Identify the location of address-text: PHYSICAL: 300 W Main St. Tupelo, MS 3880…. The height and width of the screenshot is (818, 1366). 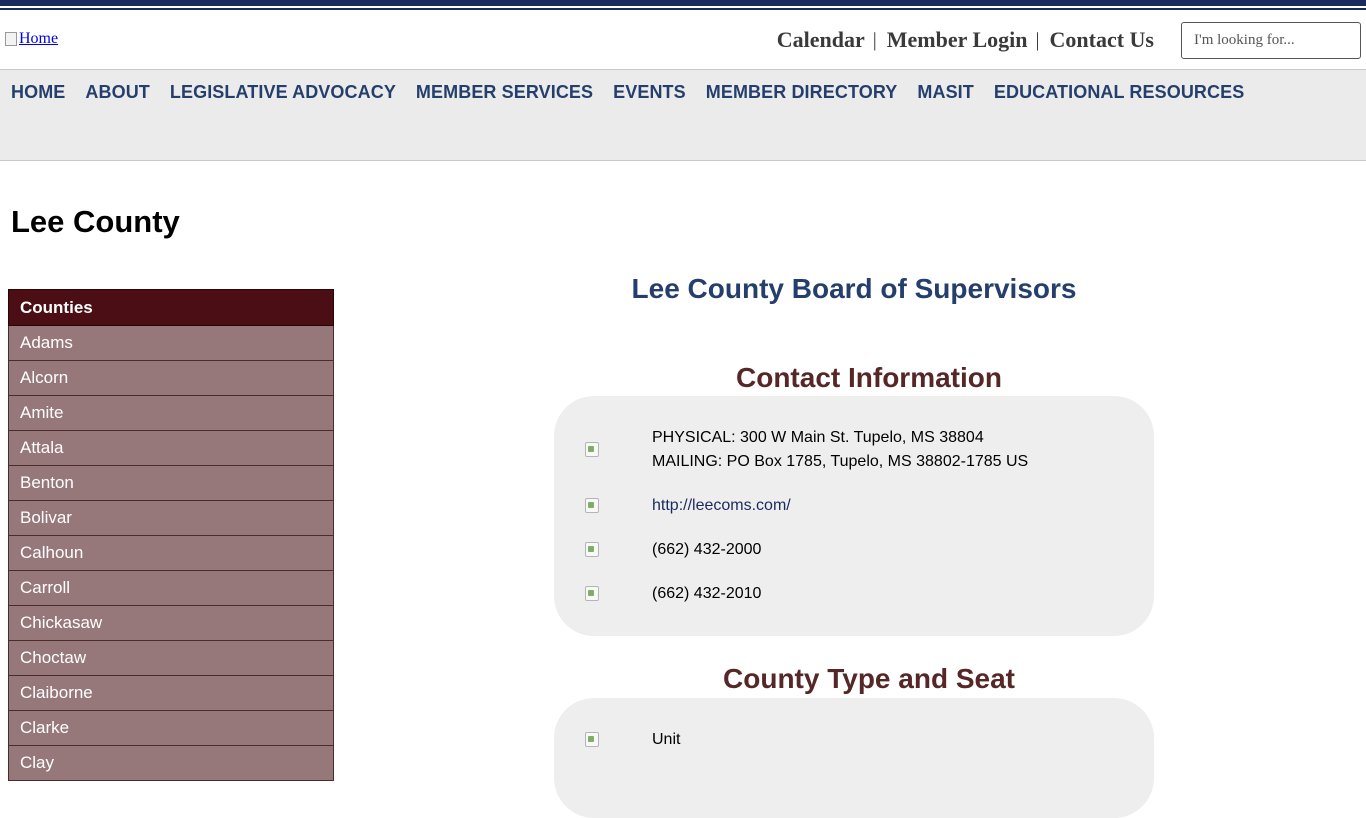
(840, 450).